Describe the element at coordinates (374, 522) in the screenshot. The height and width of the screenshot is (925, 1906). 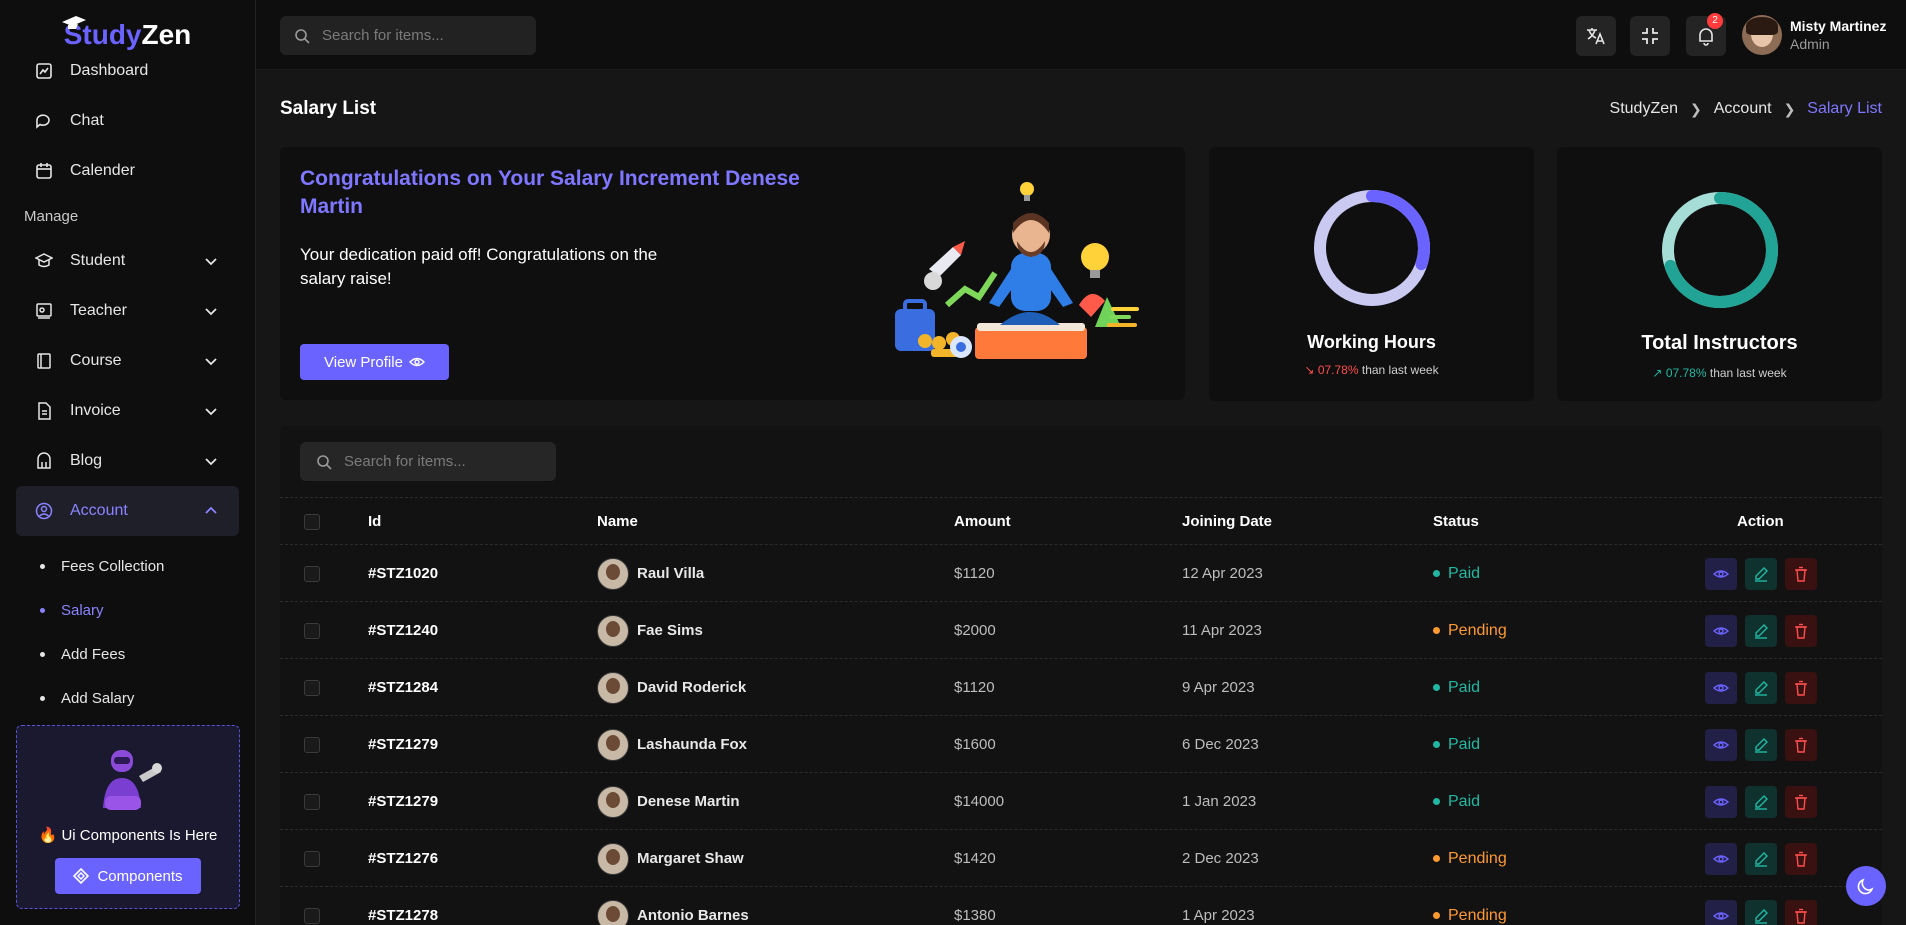
I see `column-header-id: Id` at that location.